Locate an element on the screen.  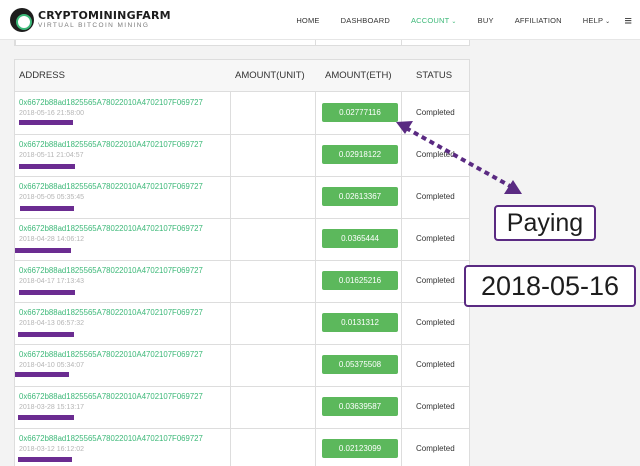
nav-account: ACCOUNT ⌄ is located at coordinates (434, 20).